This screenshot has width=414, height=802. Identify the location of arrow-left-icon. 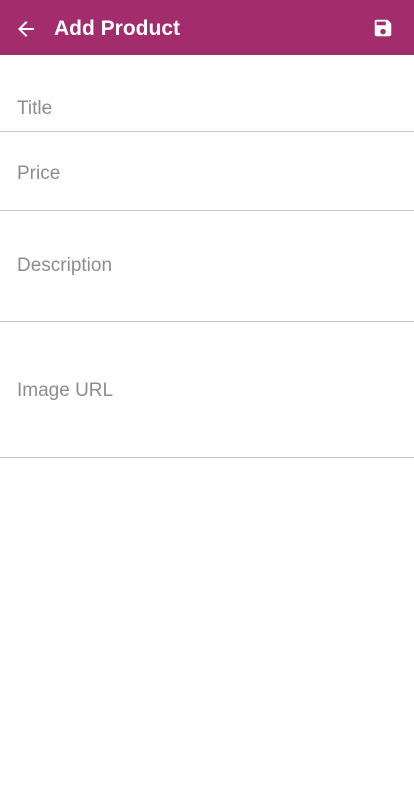
(26, 29).